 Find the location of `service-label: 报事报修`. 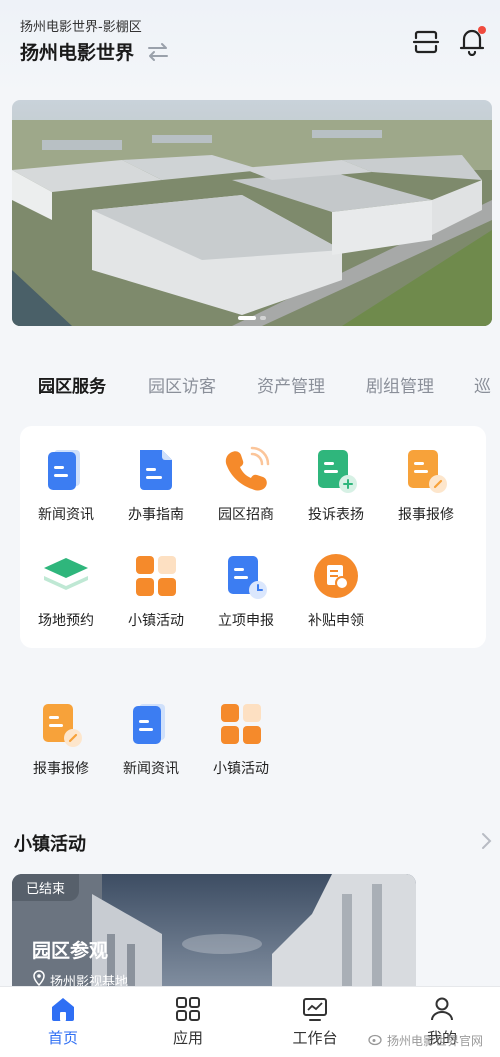

service-label: 报事报修 is located at coordinates (426, 515).